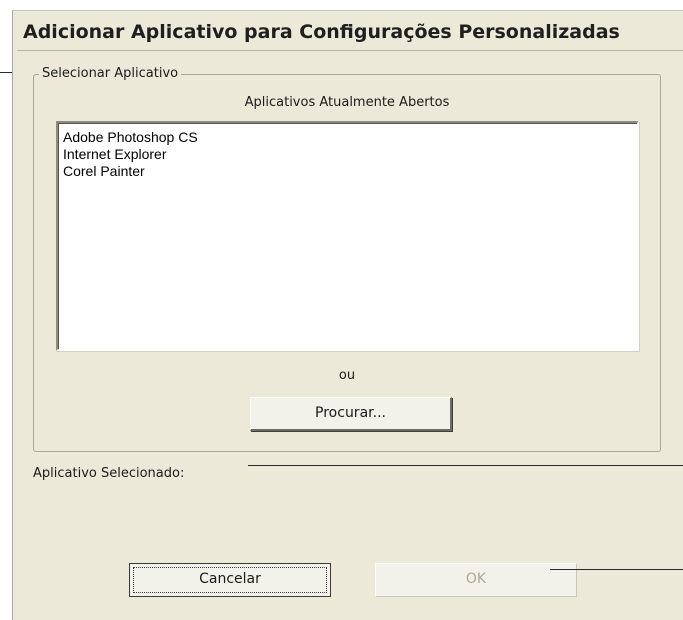 This screenshot has height=620, width=683. I want to click on or-separator-text: ou, so click(347, 375).